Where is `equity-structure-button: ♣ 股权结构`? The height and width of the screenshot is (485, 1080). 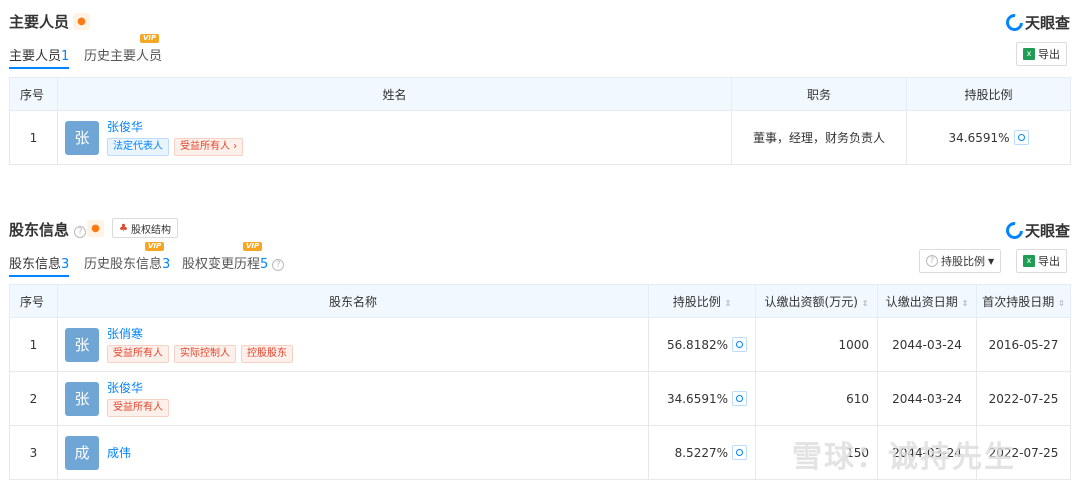
equity-structure-button: ♣ 股权结构 is located at coordinates (145, 228).